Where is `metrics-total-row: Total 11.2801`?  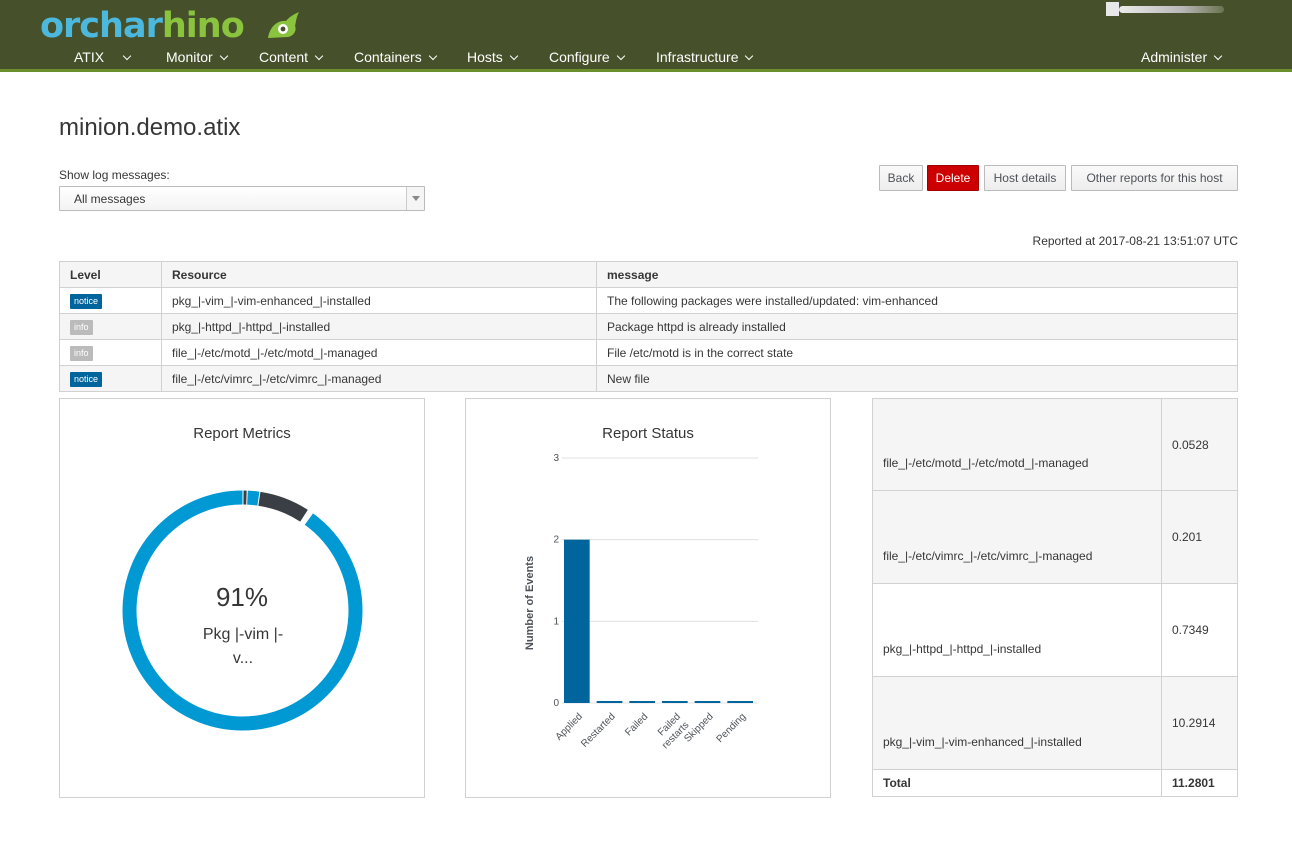
metrics-total-row: Total 11.2801 is located at coordinates (1055, 783).